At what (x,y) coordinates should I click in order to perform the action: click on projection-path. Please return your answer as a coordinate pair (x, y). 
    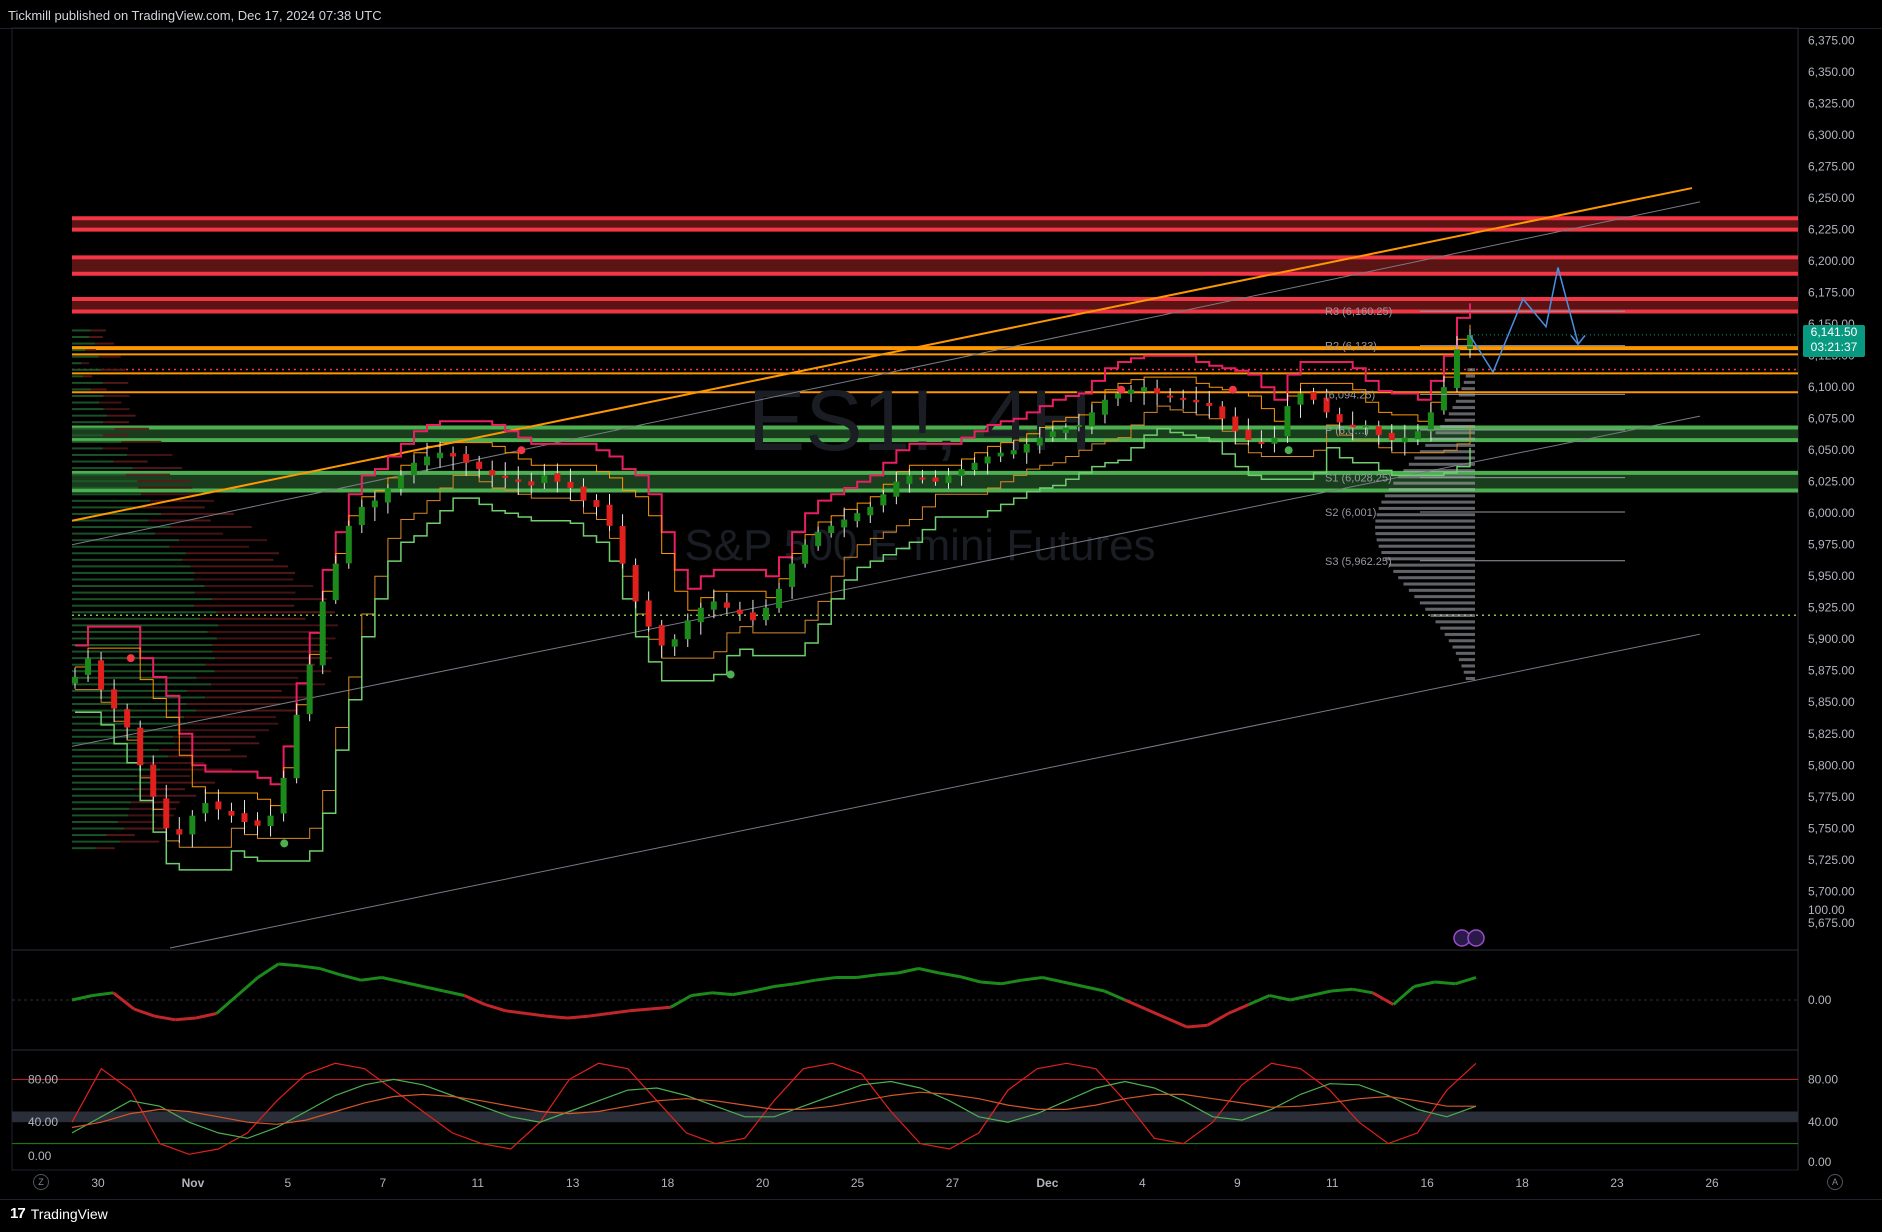
    Looking at the image, I should click on (1633, 320).